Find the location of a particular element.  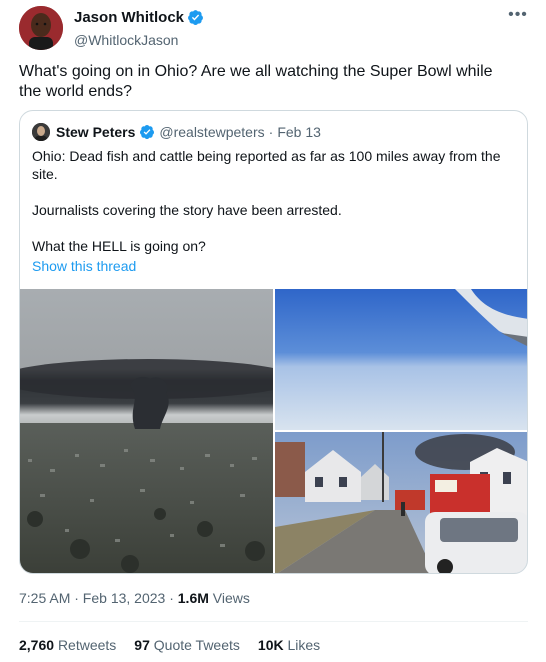

quote-tweets-stat: 97 Quote Tweets is located at coordinates (187, 645).